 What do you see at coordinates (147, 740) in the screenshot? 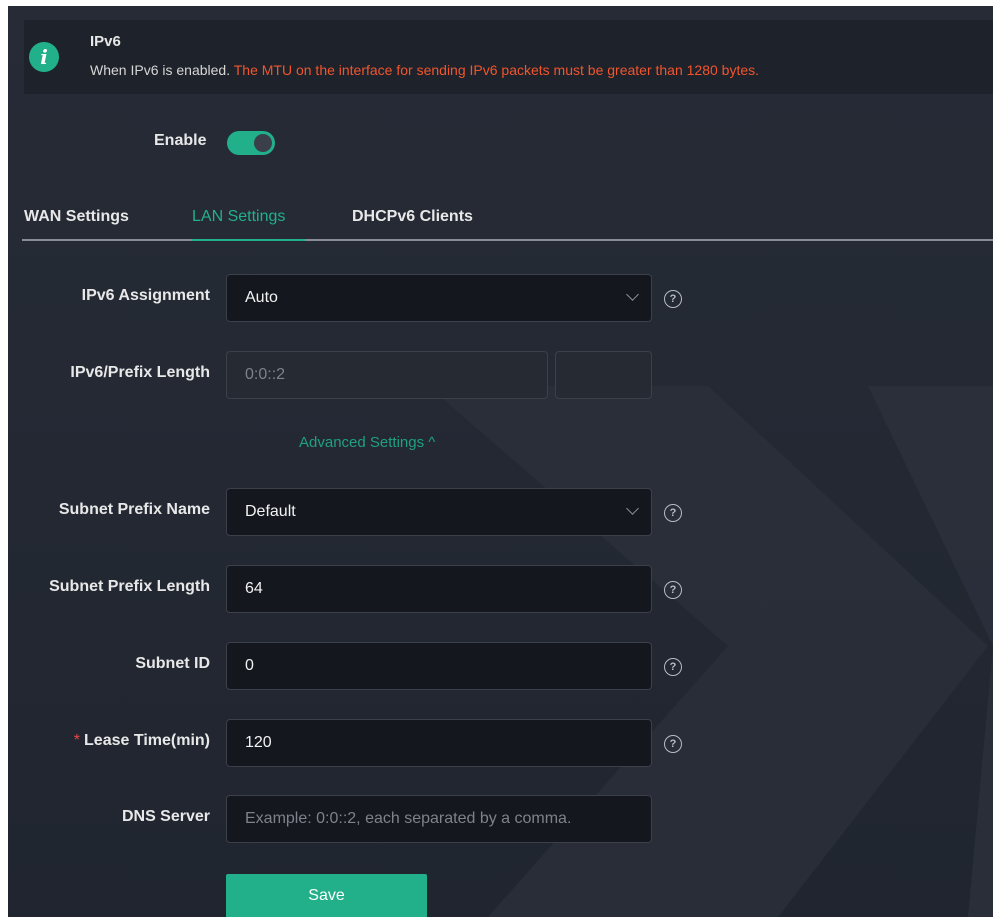
I see `lease-time-label-text: Lease Time(min)` at bounding box center [147, 740].